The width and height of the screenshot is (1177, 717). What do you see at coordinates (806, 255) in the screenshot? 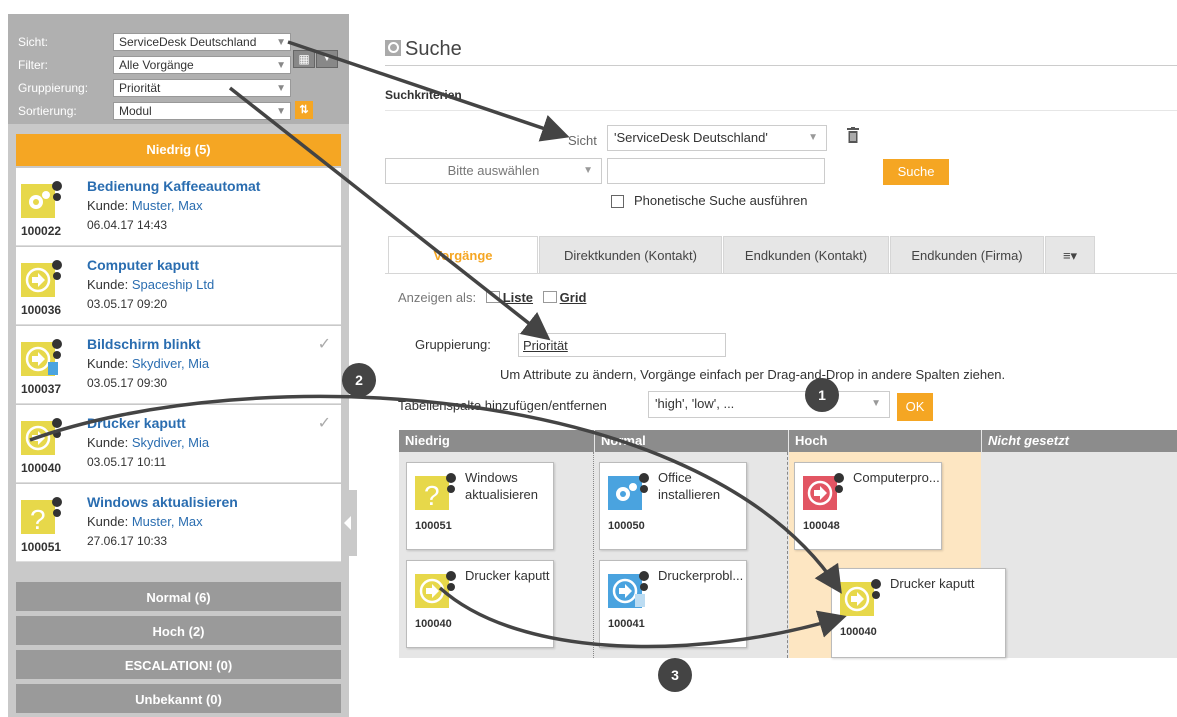
I see `tab-endkunden-kontakt: Endkunden (Kontakt)` at bounding box center [806, 255].